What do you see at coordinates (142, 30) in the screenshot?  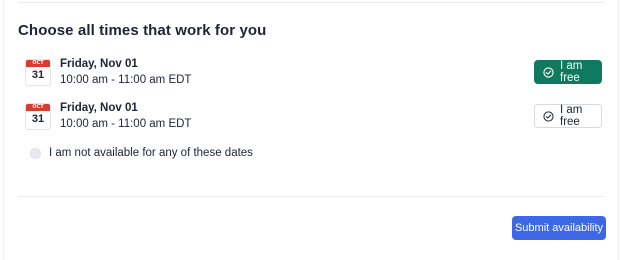 I see `page-title: Choose all times that work for you` at bounding box center [142, 30].